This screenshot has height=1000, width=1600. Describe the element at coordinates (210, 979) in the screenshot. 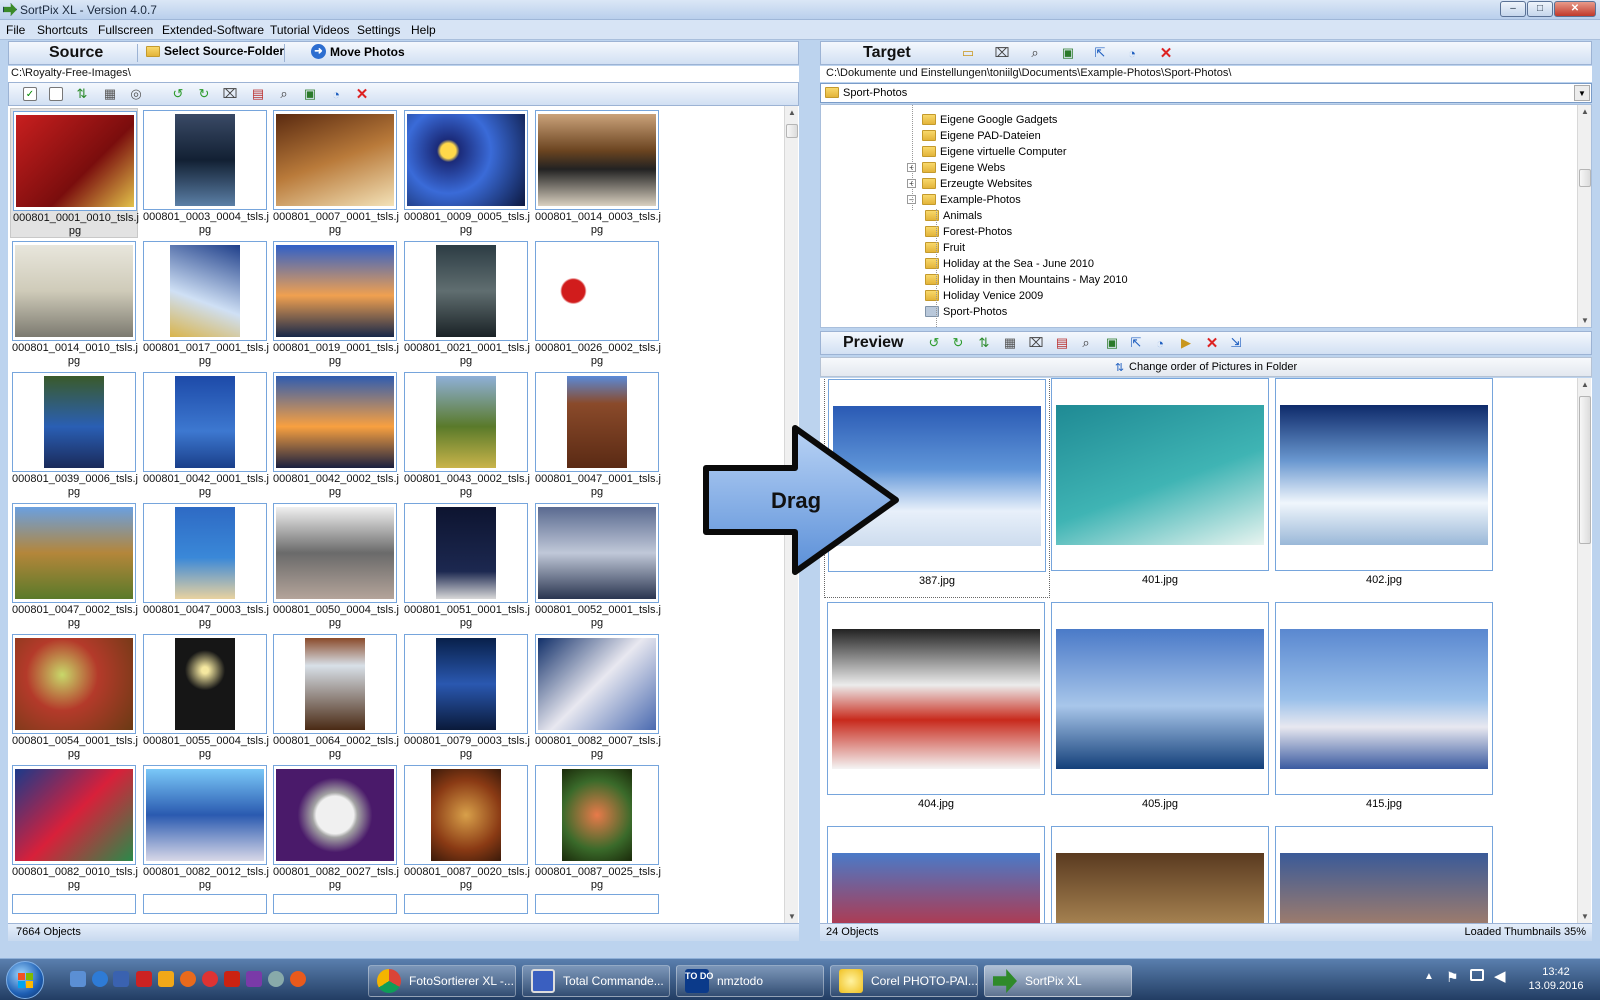

I see `chrome-icon` at that location.